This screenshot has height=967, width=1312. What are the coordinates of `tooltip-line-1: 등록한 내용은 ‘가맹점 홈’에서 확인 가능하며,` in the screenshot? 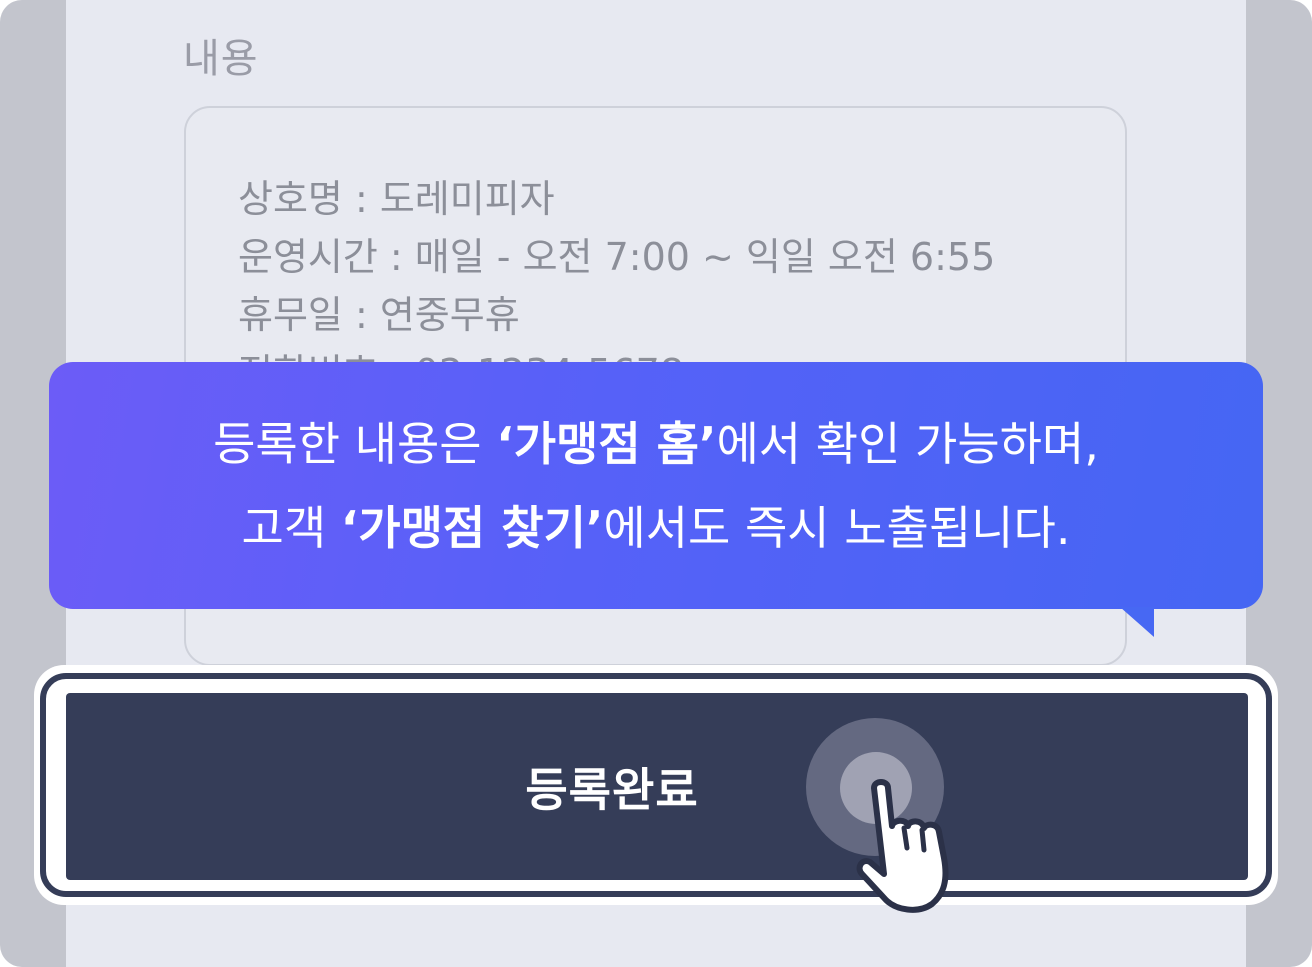 It's located at (656, 444).